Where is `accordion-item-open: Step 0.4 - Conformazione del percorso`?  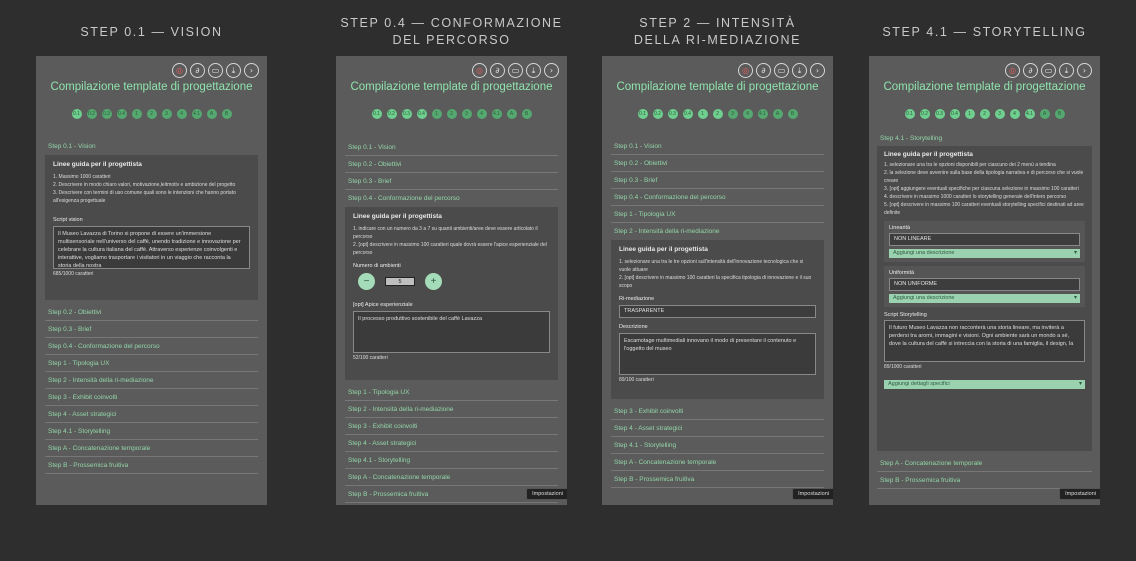 accordion-item-open: Step 0.4 - Conformazione del percorso is located at coordinates (451, 198).